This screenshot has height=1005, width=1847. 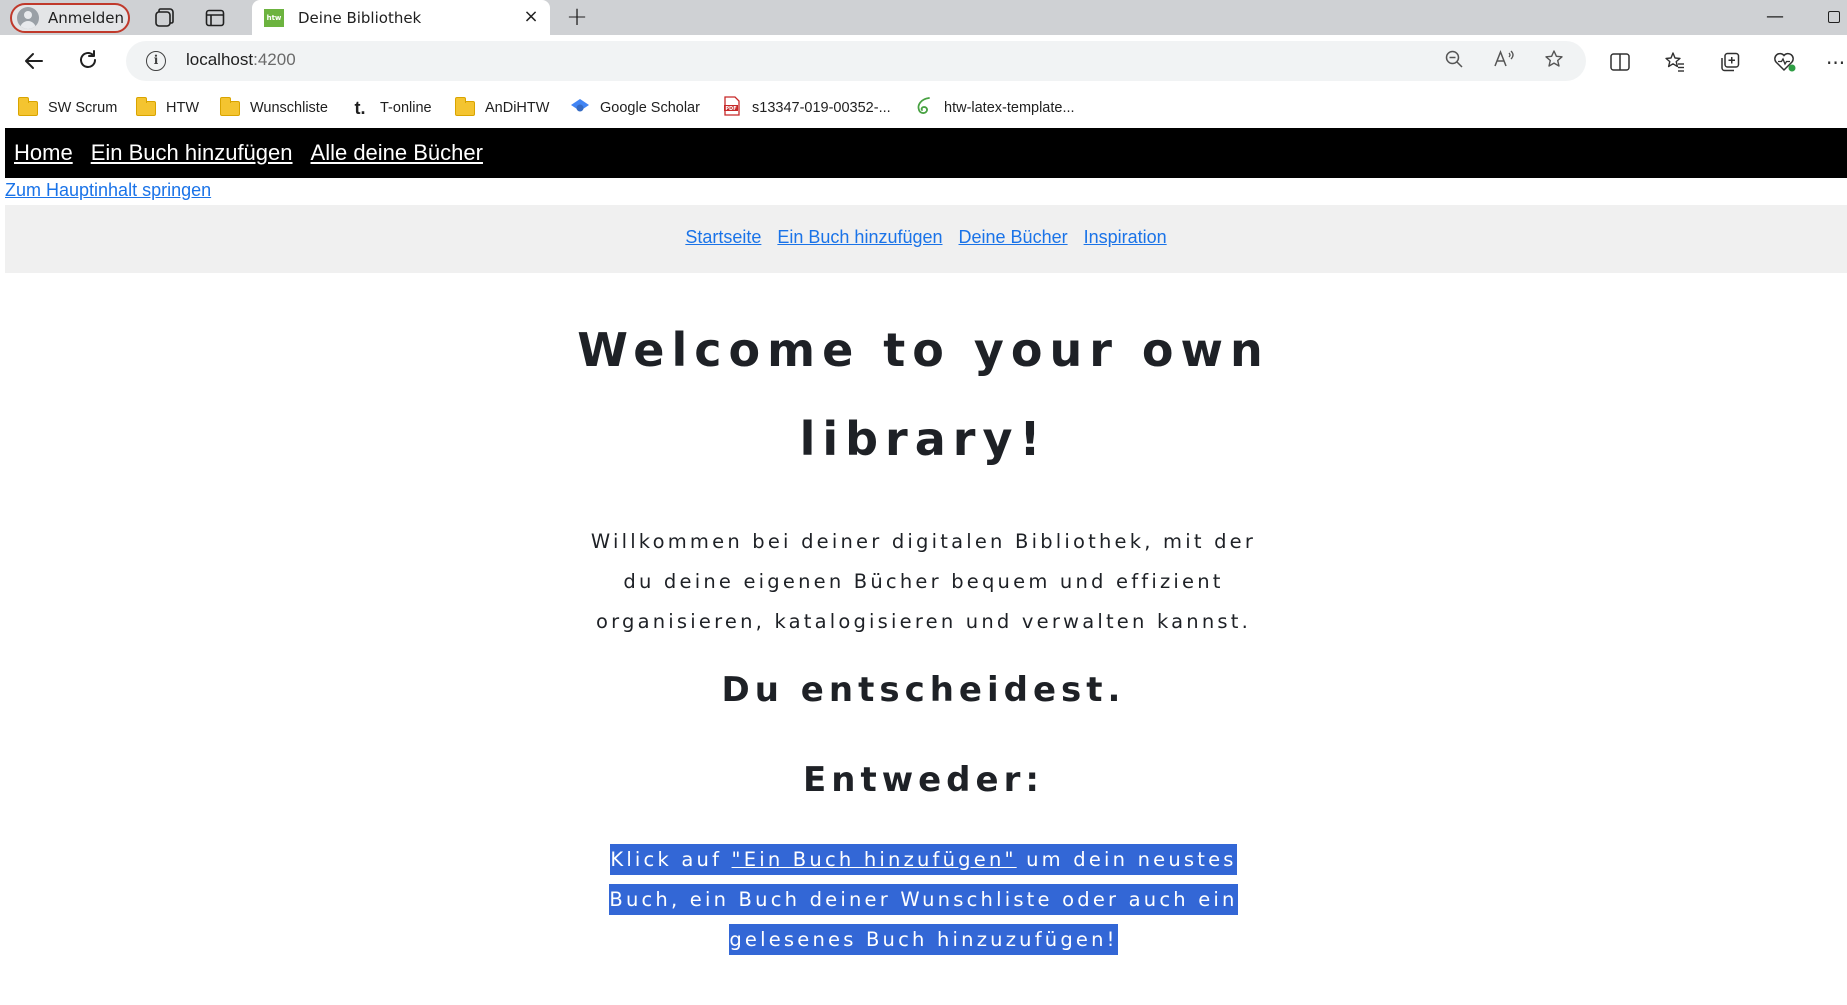 I want to click on bookmark-wunschliste: Wunschliste, so click(x=274, y=108).